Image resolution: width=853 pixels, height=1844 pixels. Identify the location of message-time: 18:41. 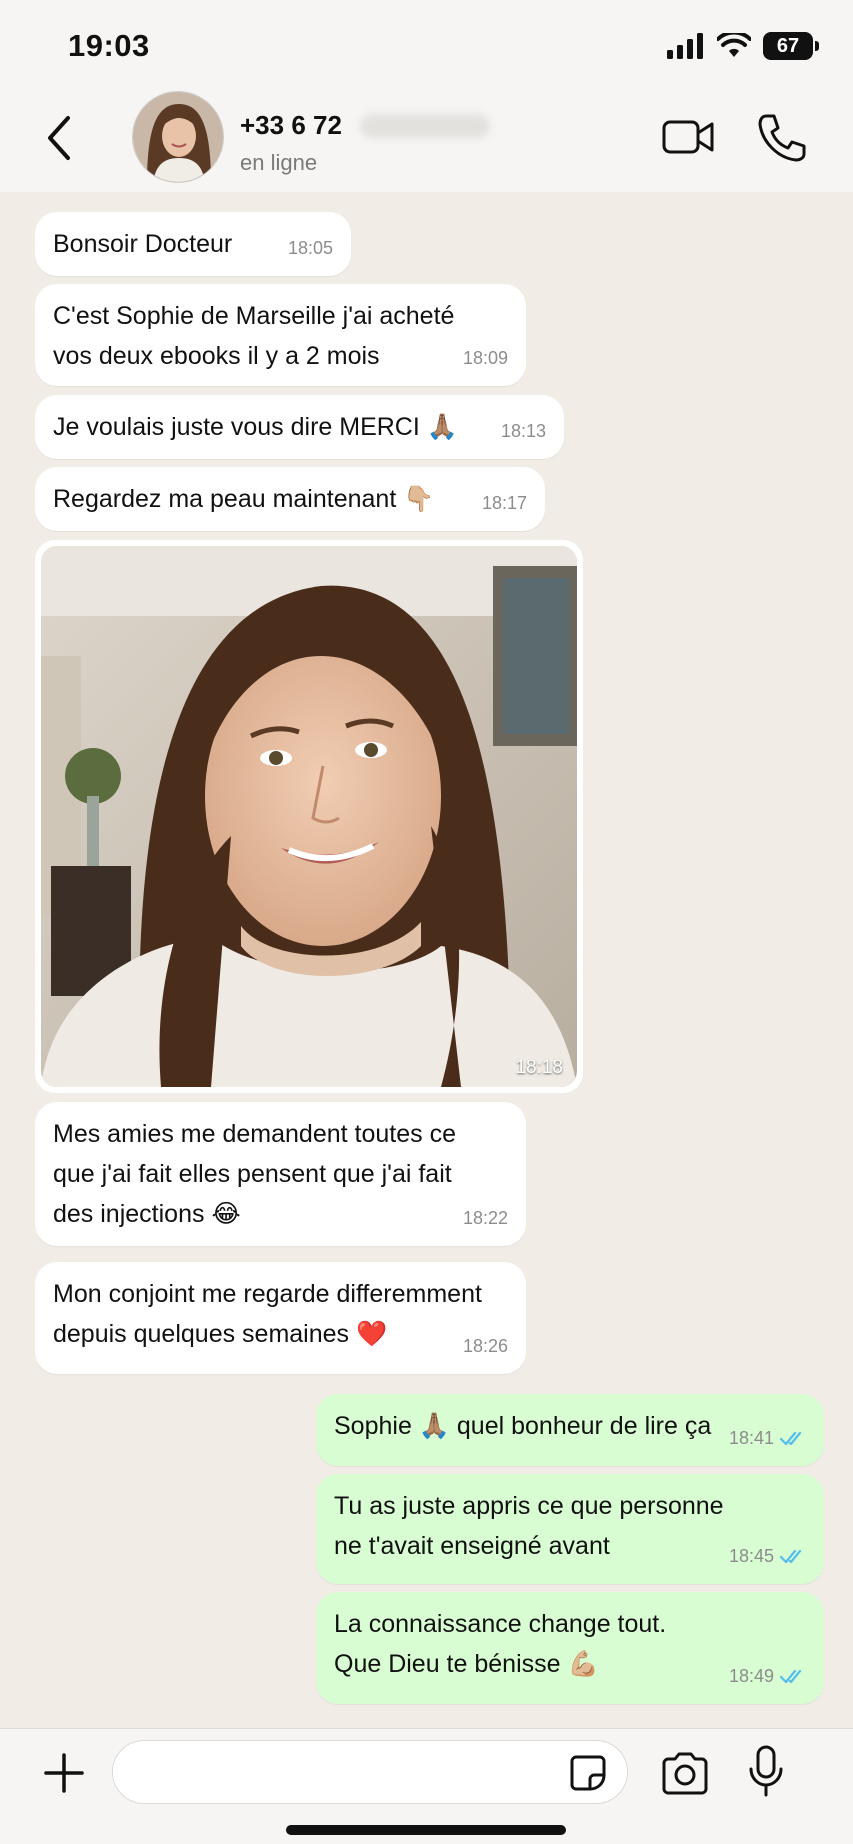
(767, 1438).